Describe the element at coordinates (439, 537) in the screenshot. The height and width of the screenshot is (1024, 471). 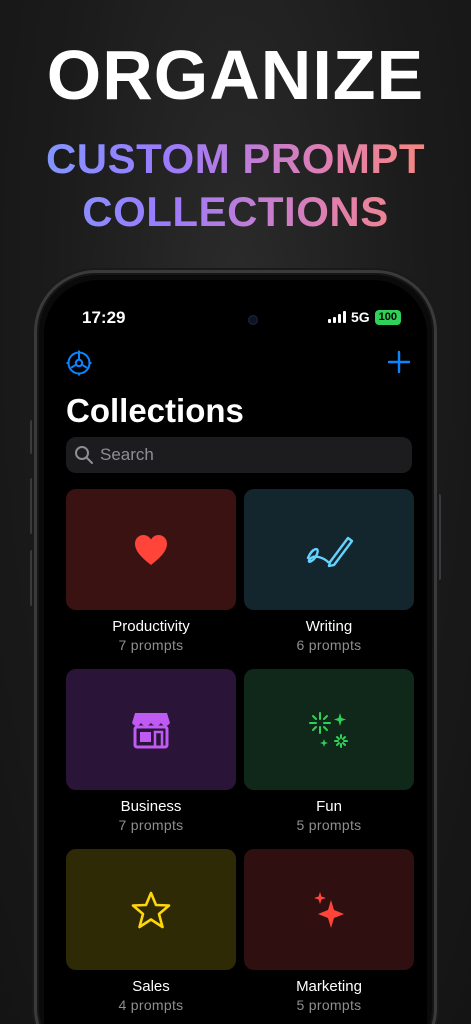
I see `power-button` at that location.